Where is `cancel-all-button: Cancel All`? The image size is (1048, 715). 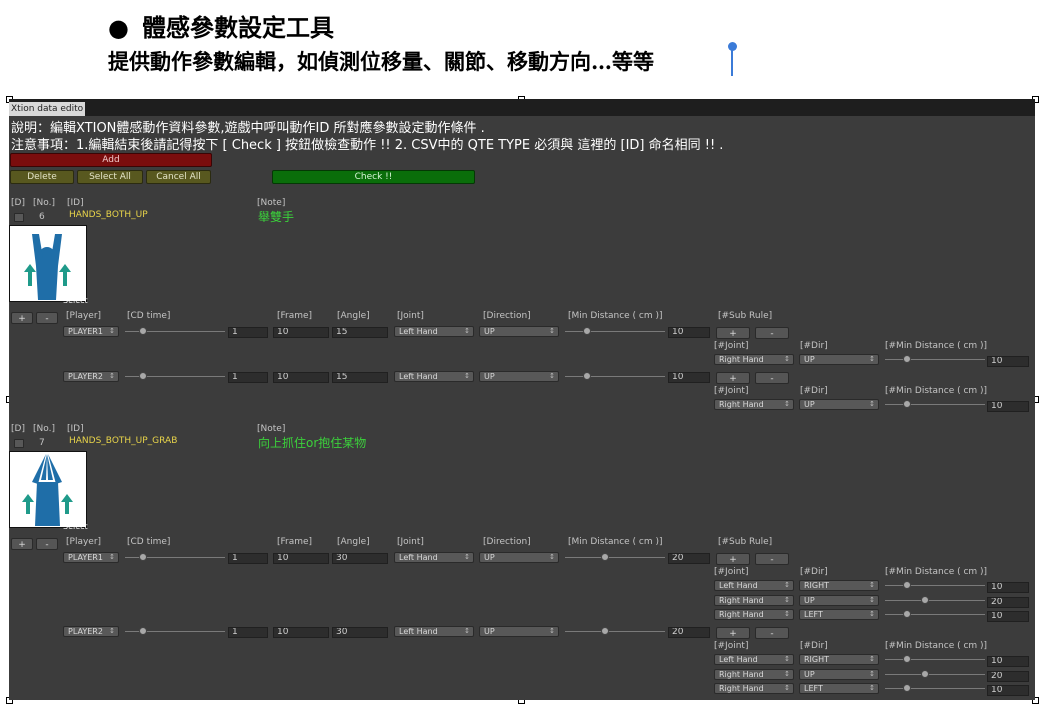
cancel-all-button: Cancel All is located at coordinates (178, 177).